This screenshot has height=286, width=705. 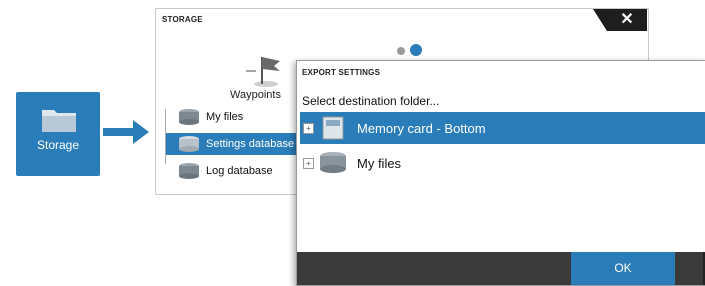 I want to click on sidebar-item-settings-database: Settings database, so click(x=234, y=144).